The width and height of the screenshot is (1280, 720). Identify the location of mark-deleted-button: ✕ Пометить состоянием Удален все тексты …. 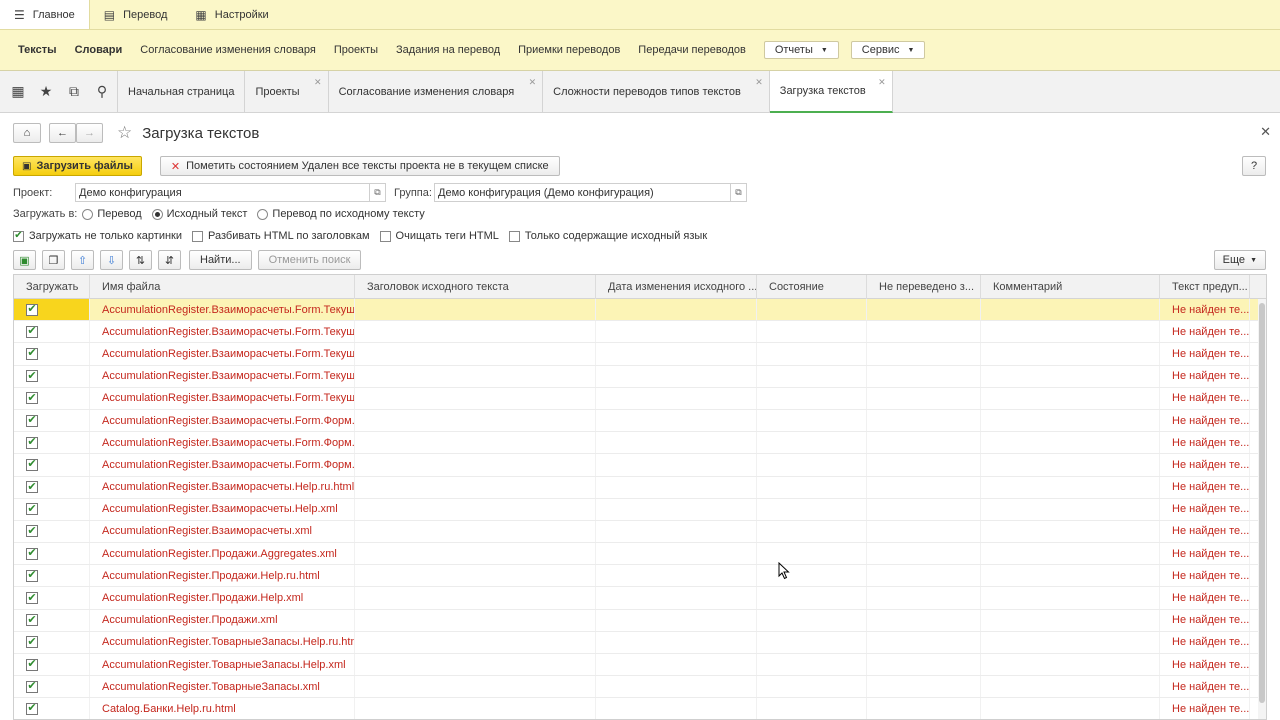
(359, 166).